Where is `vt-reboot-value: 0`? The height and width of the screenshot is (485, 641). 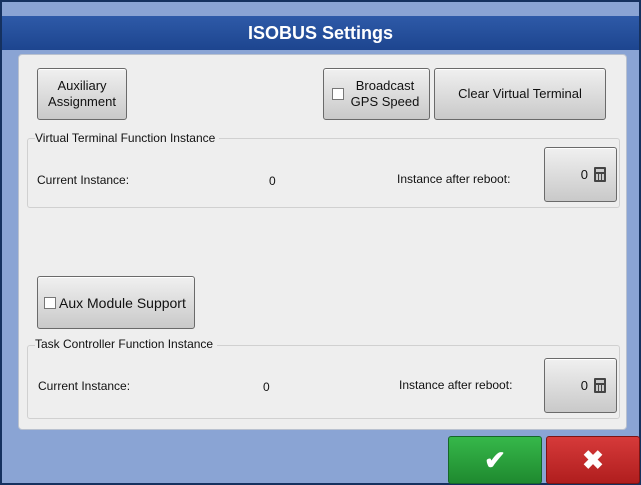
vt-reboot-value: 0 is located at coordinates (584, 174).